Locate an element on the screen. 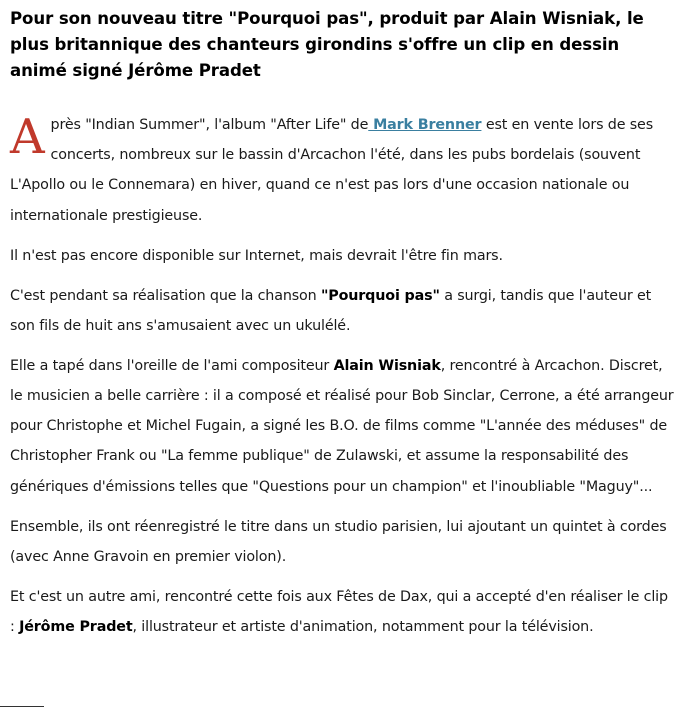  song-title-bold: "Pourquoi pas" is located at coordinates (380, 295).